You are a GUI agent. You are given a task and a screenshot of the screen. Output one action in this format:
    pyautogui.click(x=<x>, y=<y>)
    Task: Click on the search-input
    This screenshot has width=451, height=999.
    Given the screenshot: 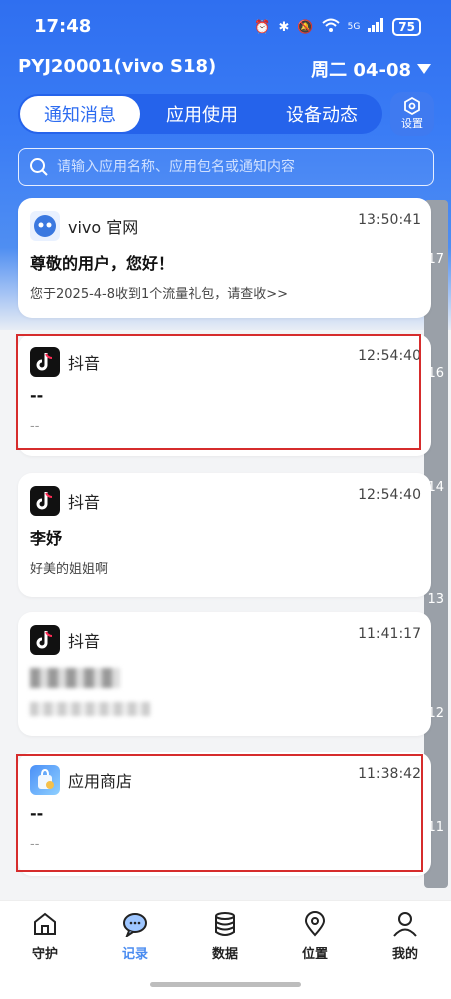 What is the action you would take?
    pyautogui.click(x=237, y=167)
    